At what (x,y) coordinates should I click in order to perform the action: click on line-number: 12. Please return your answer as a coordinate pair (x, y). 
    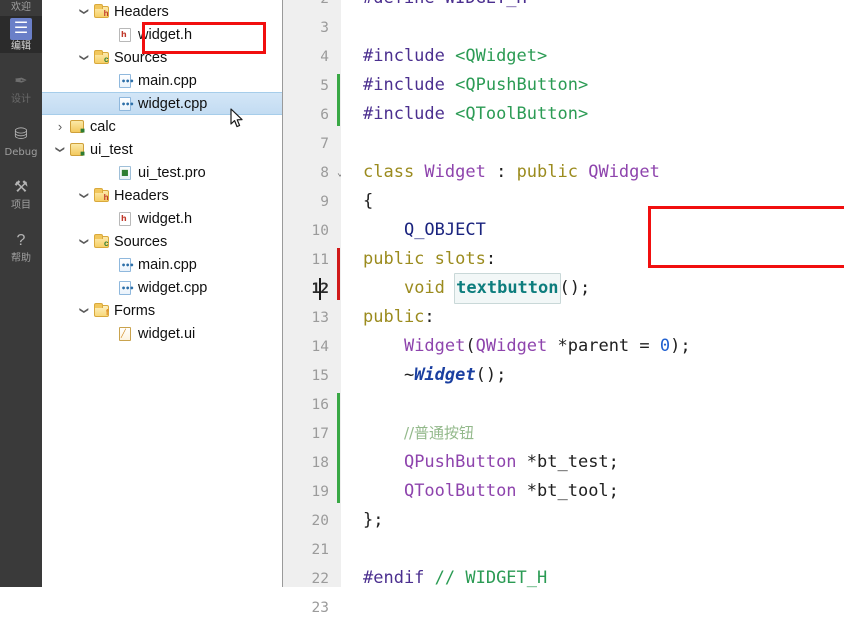
    Looking at the image, I should click on (312, 288).